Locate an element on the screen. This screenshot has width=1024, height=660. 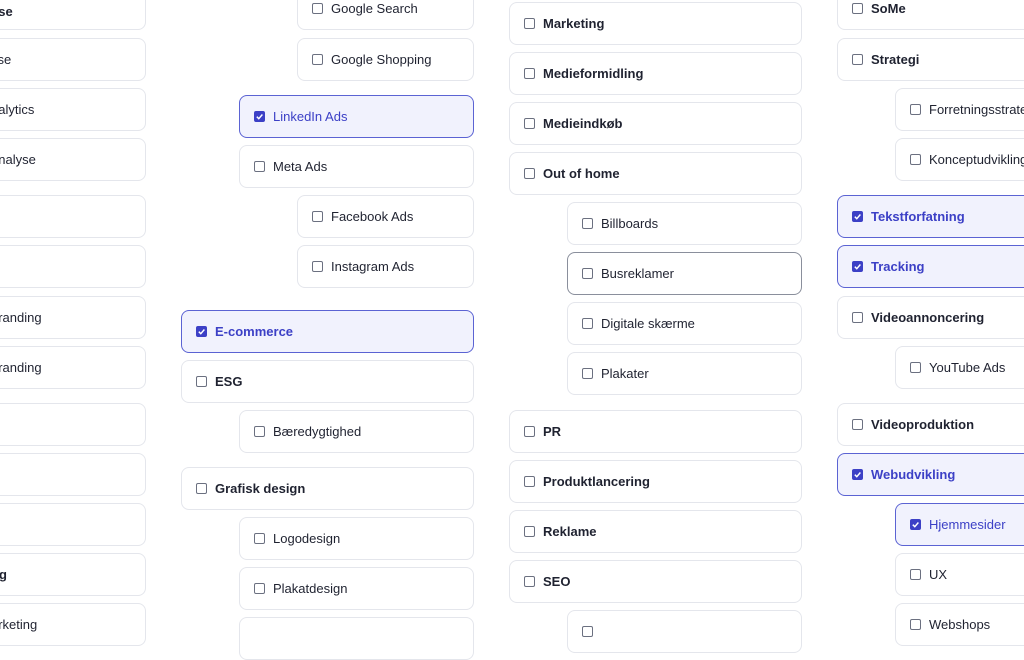
option-card: Grafisk design is located at coordinates (327, 488).